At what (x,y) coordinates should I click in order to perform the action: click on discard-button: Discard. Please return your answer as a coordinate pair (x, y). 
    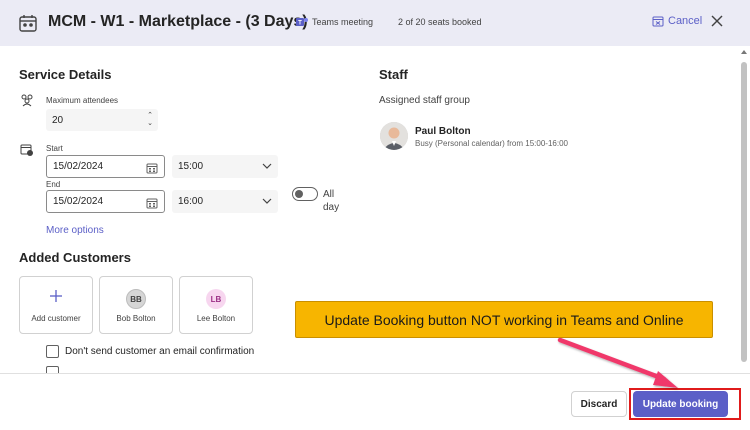
    Looking at the image, I should click on (599, 404).